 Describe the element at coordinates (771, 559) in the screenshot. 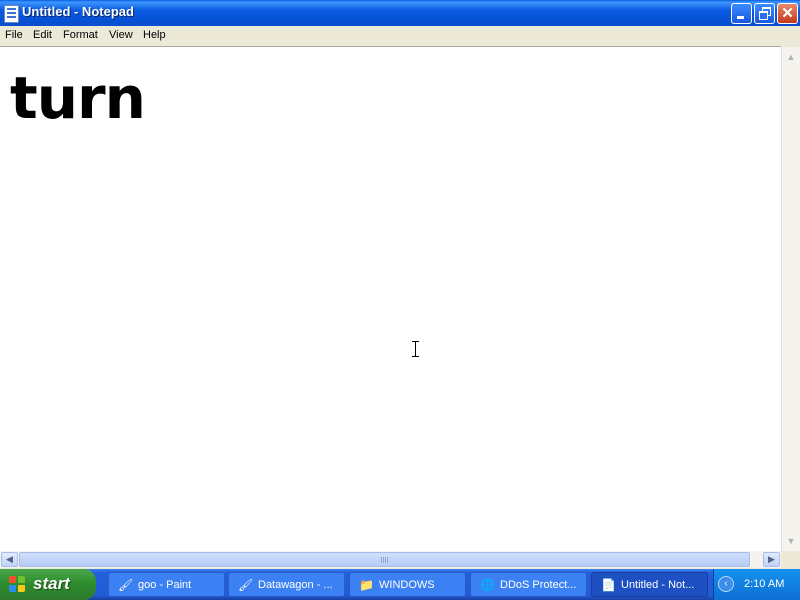

I see `scroll-right-icon: ▶` at that location.